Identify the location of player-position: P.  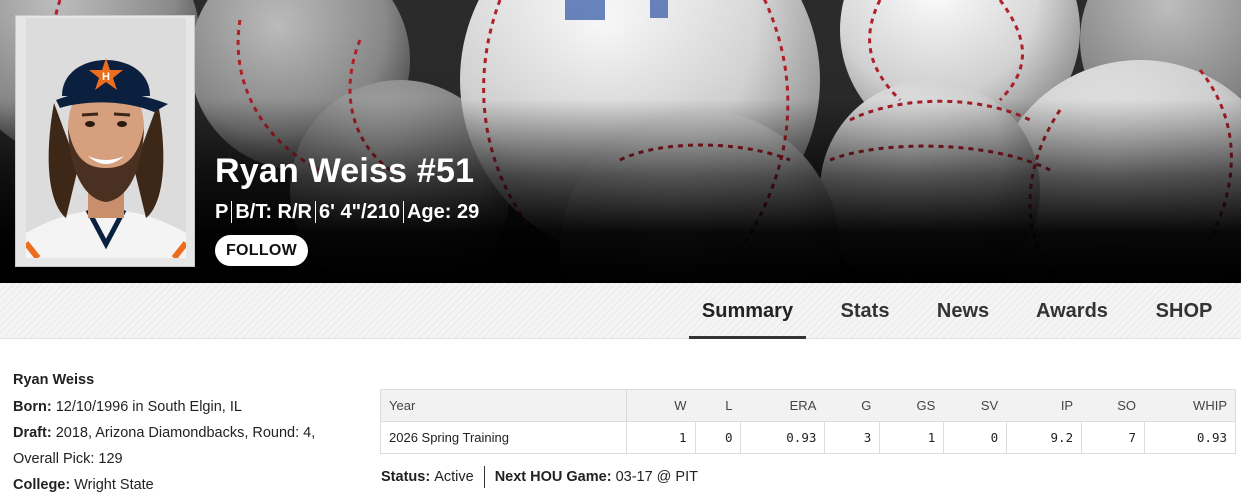
(222, 211).